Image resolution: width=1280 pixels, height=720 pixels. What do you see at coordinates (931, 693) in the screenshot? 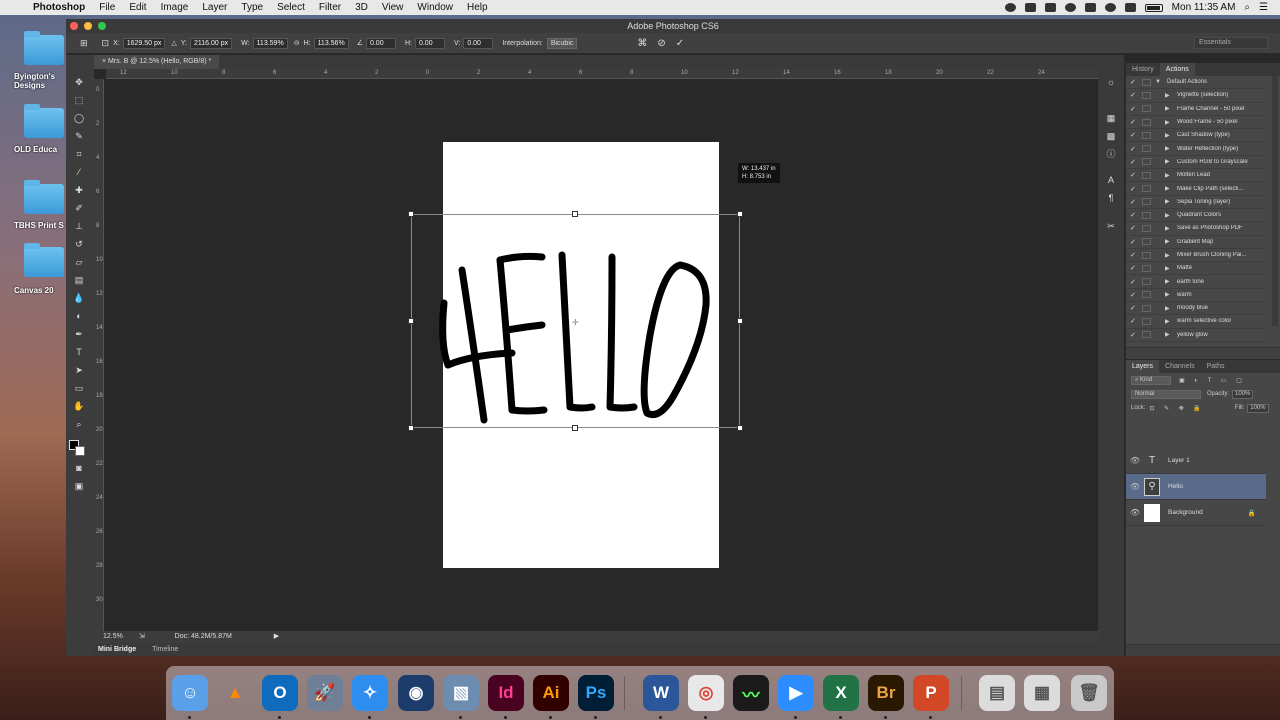
I see `powerpoint-icon: P` at bounding box center [931, 693].